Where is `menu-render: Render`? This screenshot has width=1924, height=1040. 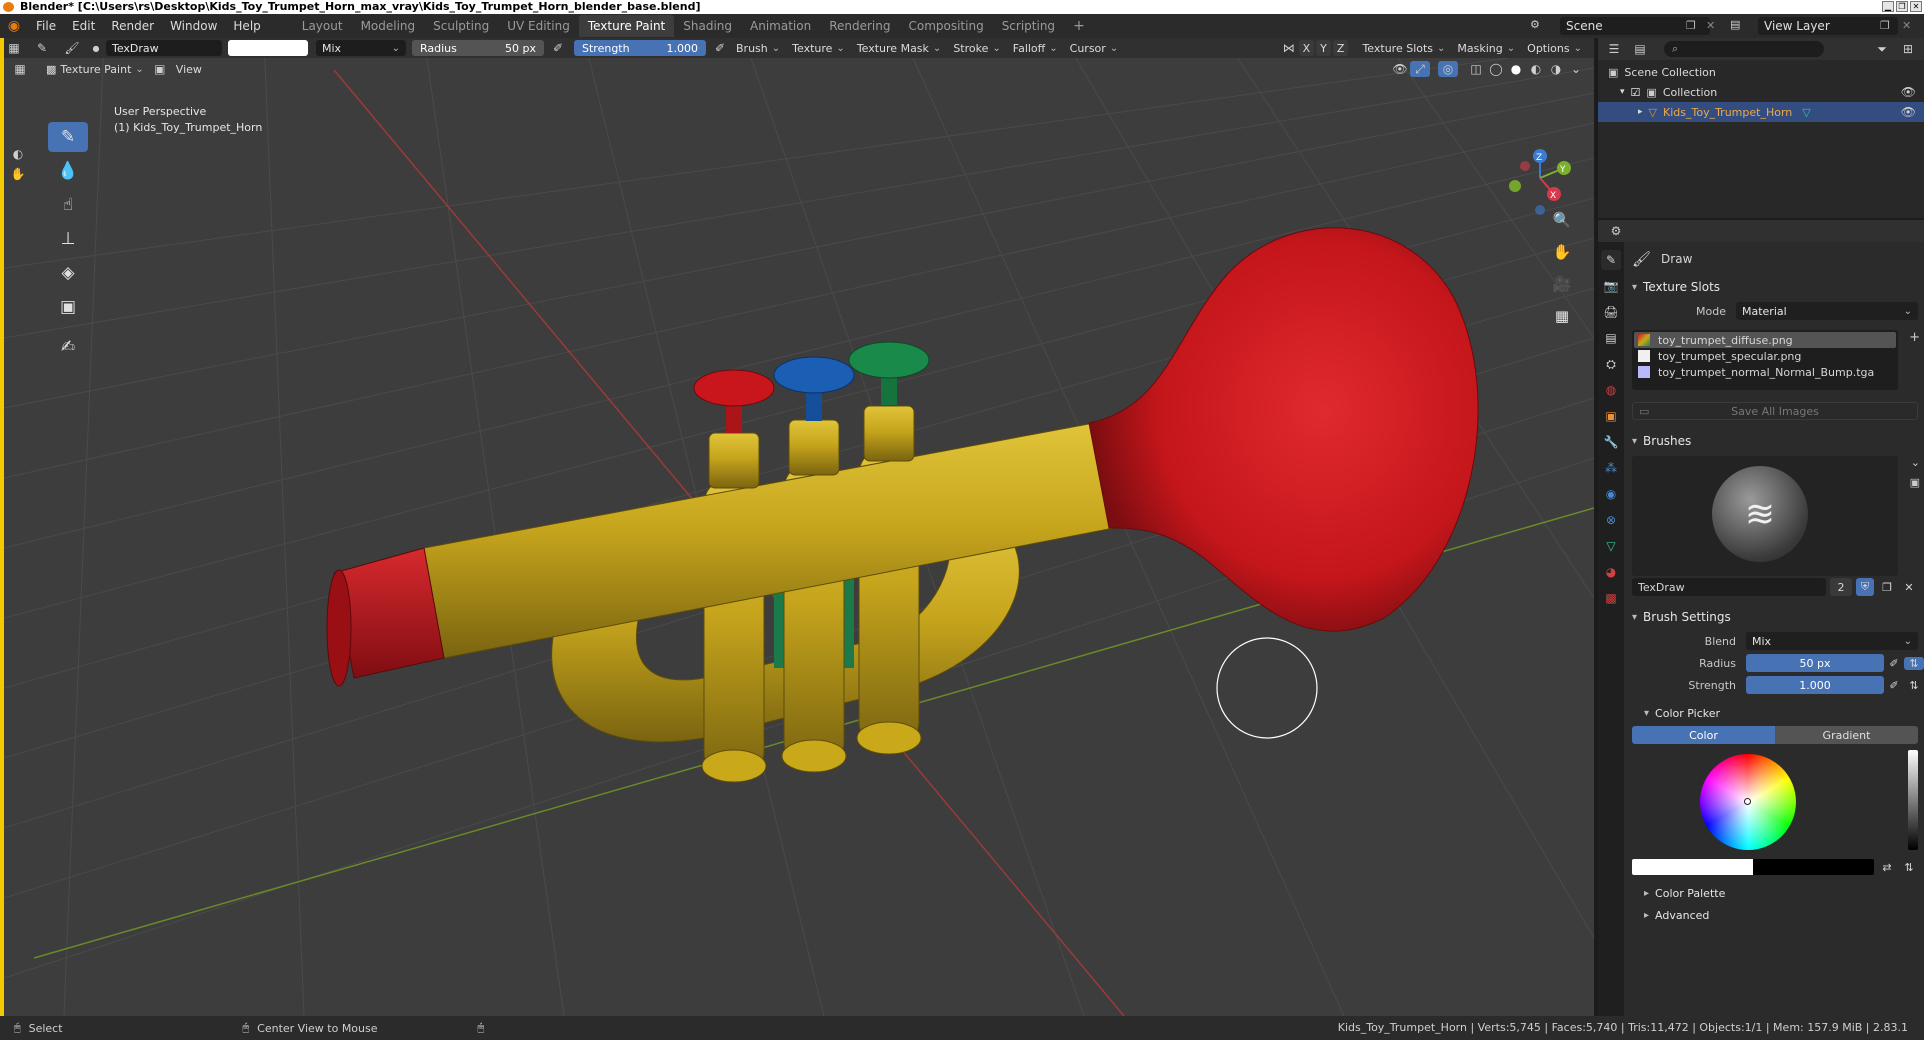
menu-render: Render is located at coordinates (132, 26).